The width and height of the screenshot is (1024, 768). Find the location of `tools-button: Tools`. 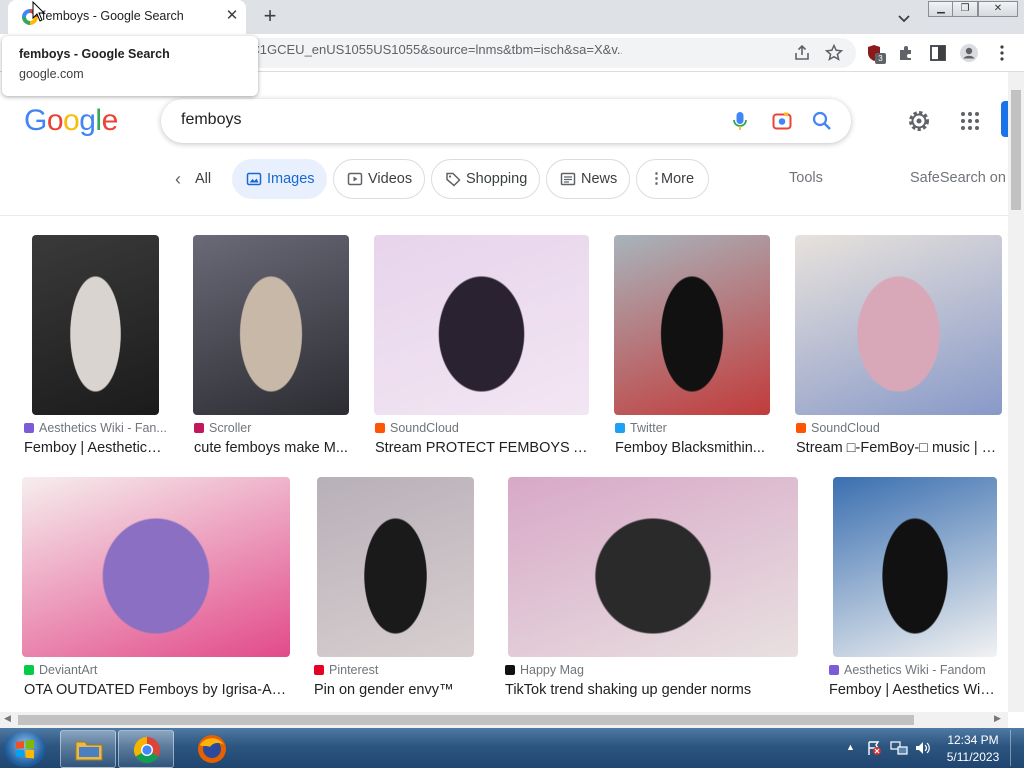

tools-button: Tools is located at coordinates (806, 178).